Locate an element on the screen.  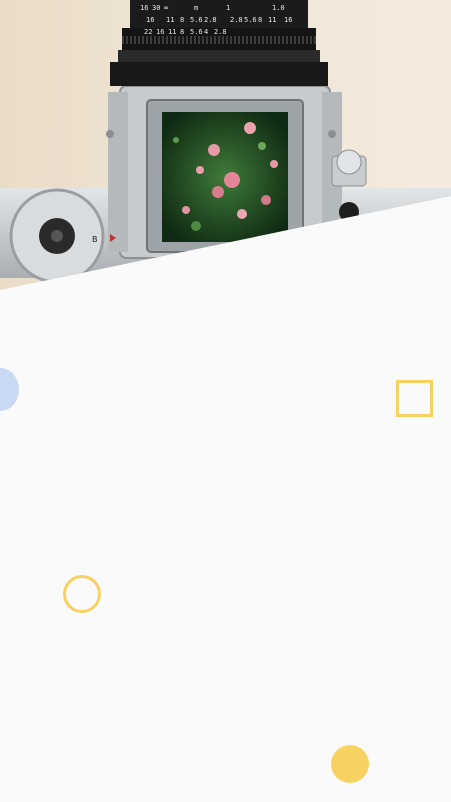
lens-scale-mid-8: 11 is located at coordinates (272, 20).